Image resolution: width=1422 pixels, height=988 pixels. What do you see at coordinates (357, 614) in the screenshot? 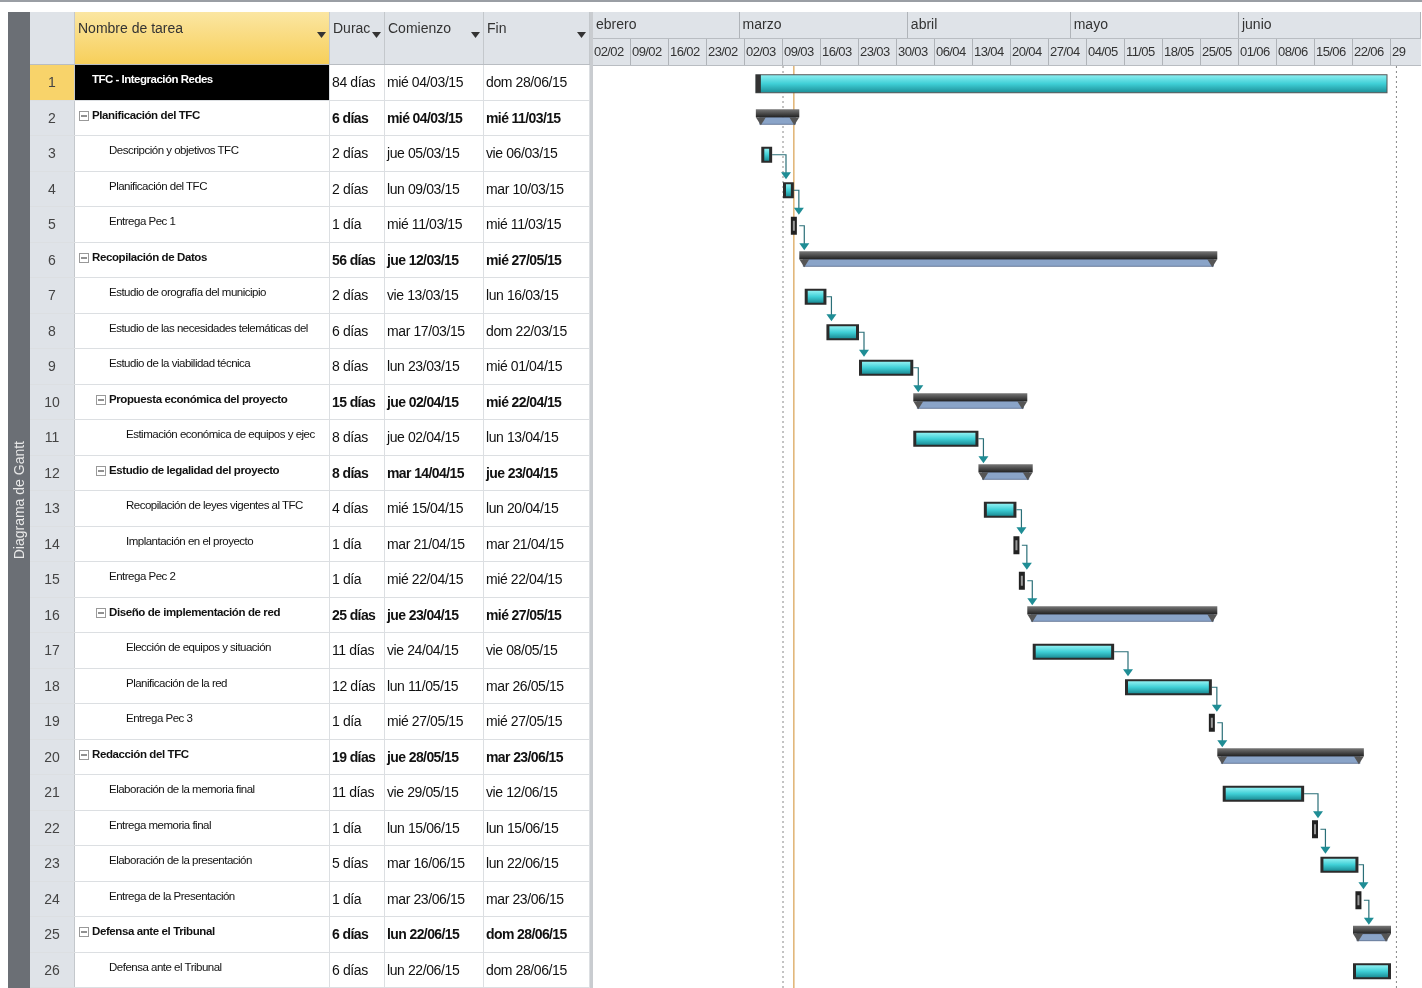
I see `duration-cell: 25 días` at bounding box center [357, 614].